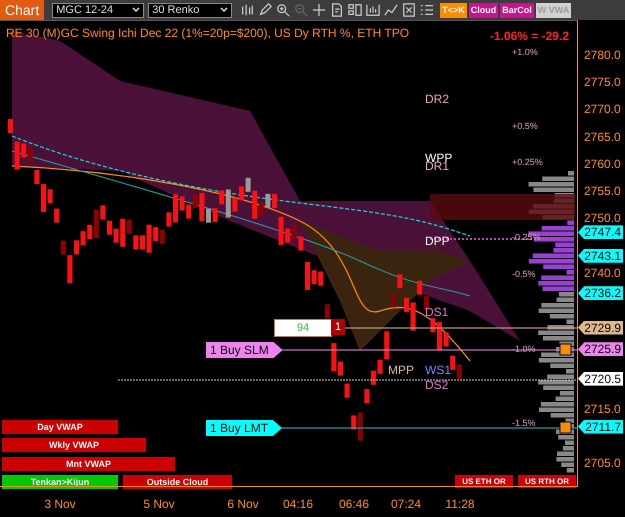 The width and height of the screenshot is (625, 517). Describe the element at coordinates (337, 10) in the screenshot. I see `document-search-icon` at that location.